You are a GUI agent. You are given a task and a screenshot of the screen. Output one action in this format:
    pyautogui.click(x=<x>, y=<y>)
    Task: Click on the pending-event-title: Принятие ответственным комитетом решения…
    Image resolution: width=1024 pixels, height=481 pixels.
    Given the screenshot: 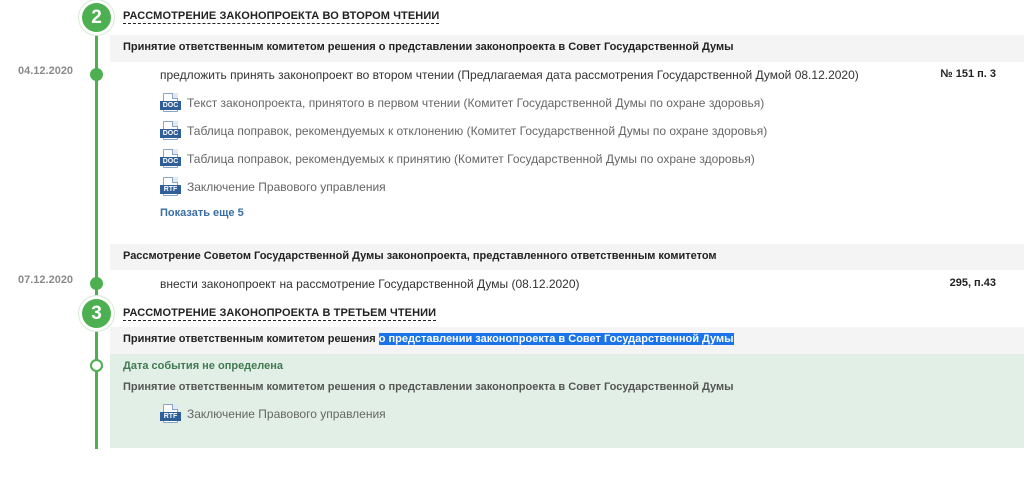 What is the action you would take?
    pyautogui.click(x=428, y=387)
    